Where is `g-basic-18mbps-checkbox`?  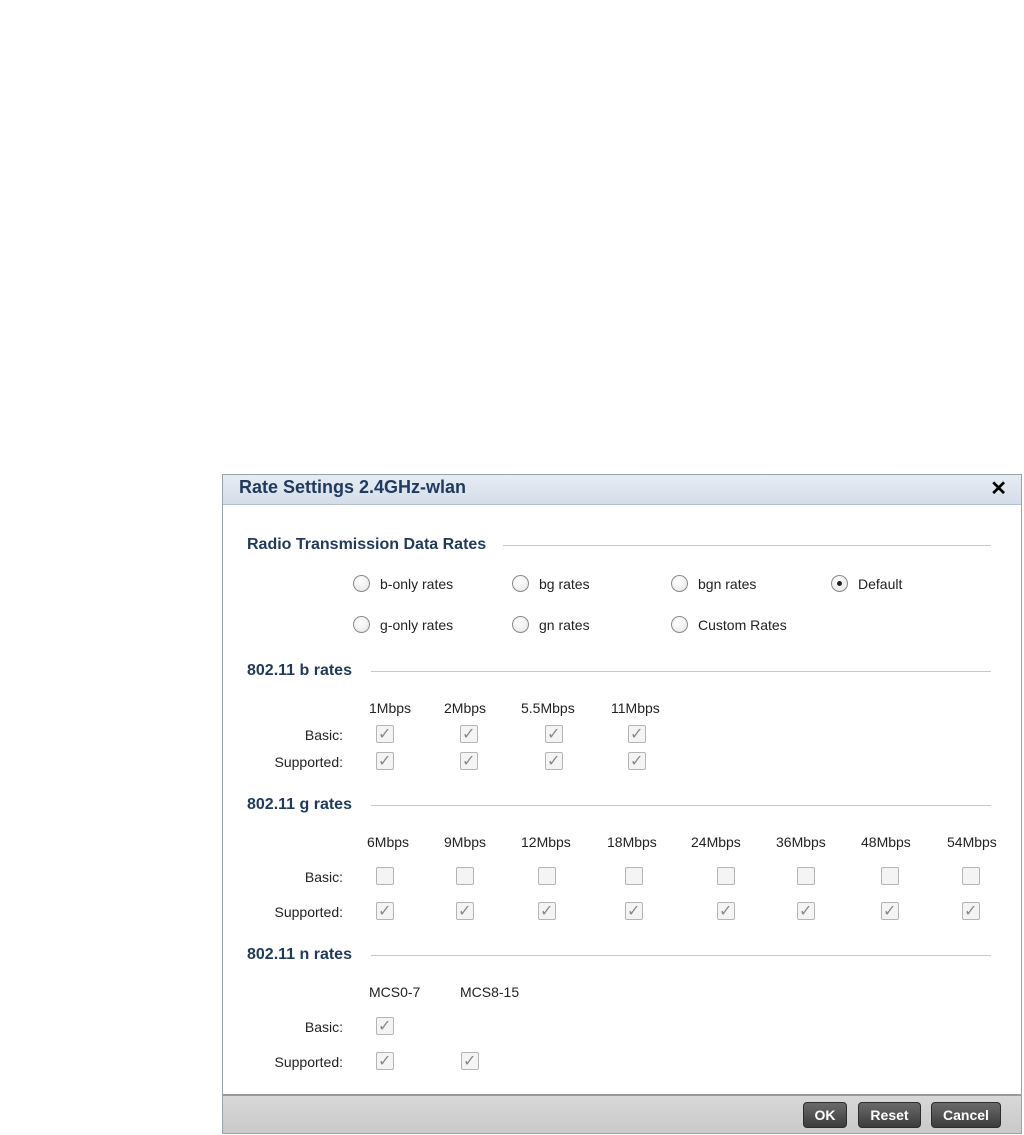 g-basic-18mbps-checkbox is located at coordinates (634, 876).